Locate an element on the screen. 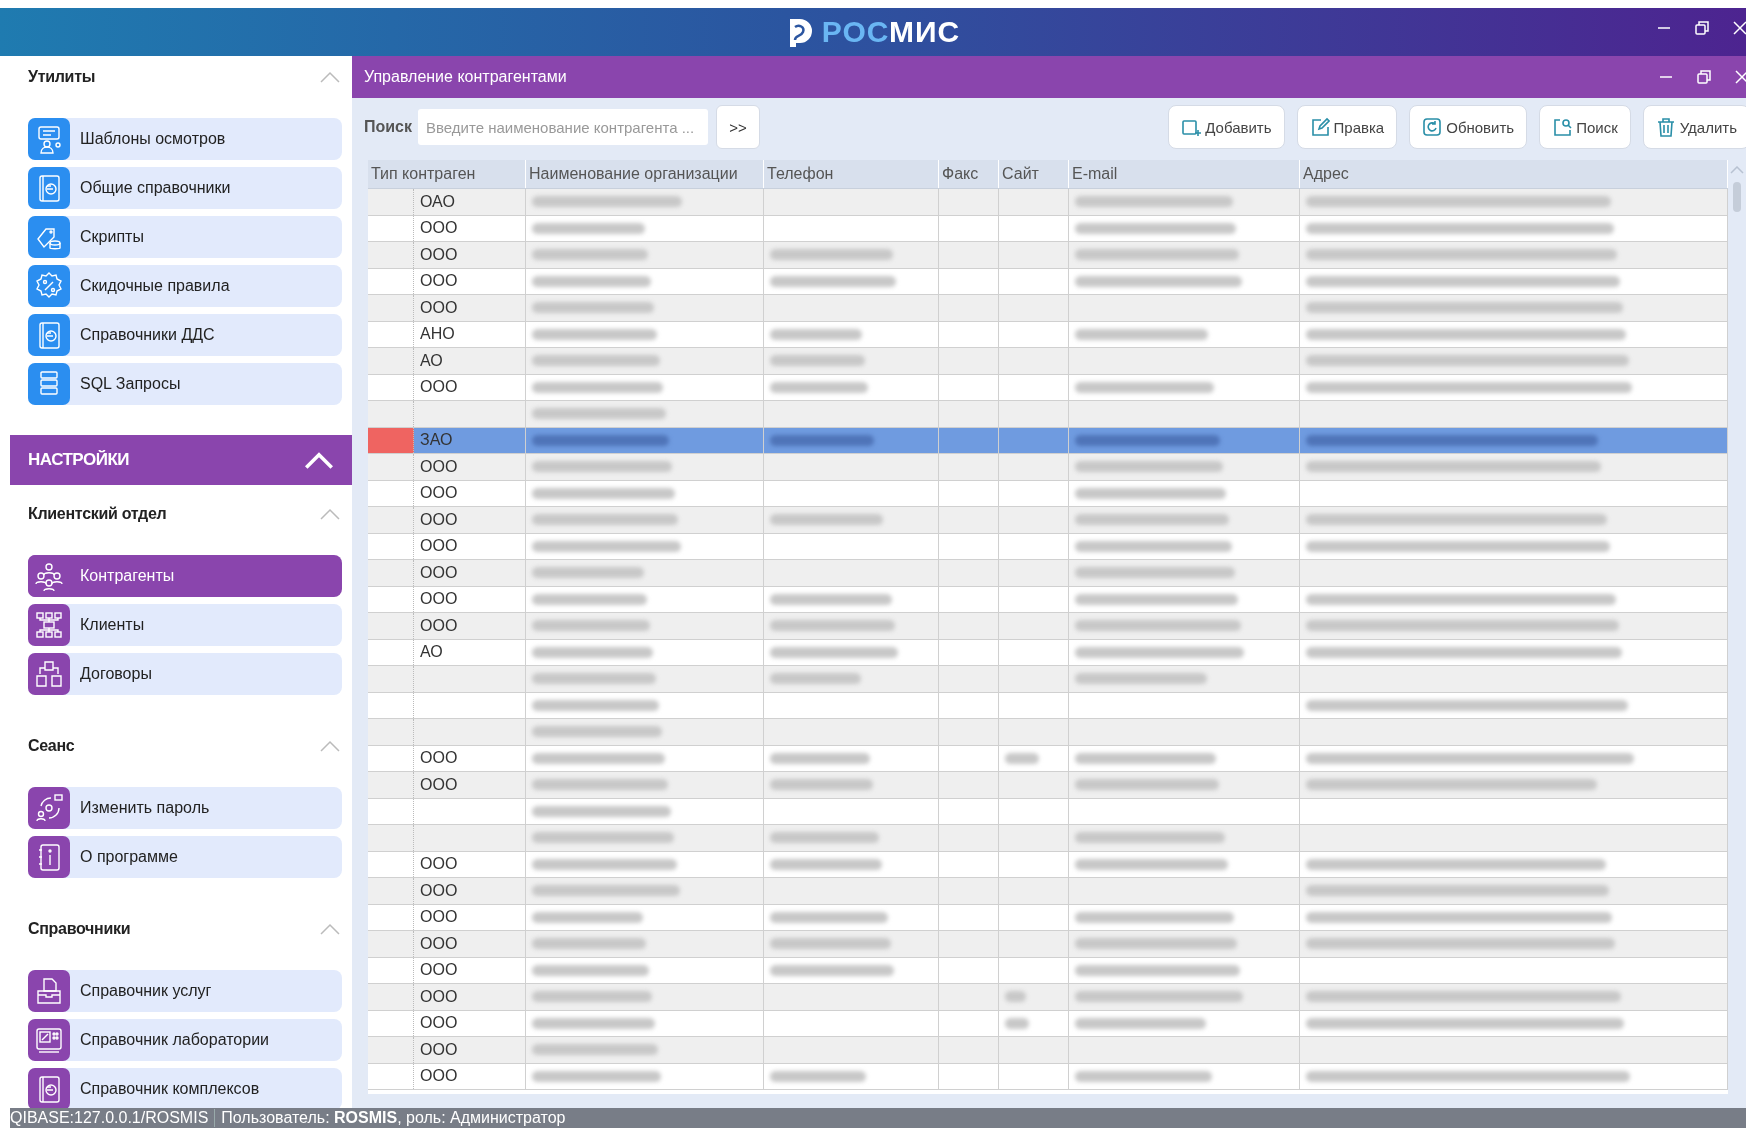 The image size is (1746, 1128). nav-item: Общие справочники is located at coordinates (185, 188).